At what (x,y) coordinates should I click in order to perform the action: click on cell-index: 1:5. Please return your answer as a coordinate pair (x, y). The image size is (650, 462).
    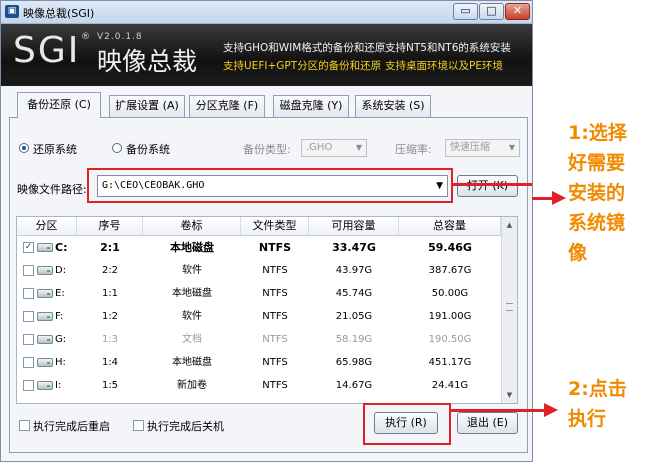
    Looking at the image, I should click on (110, 385).